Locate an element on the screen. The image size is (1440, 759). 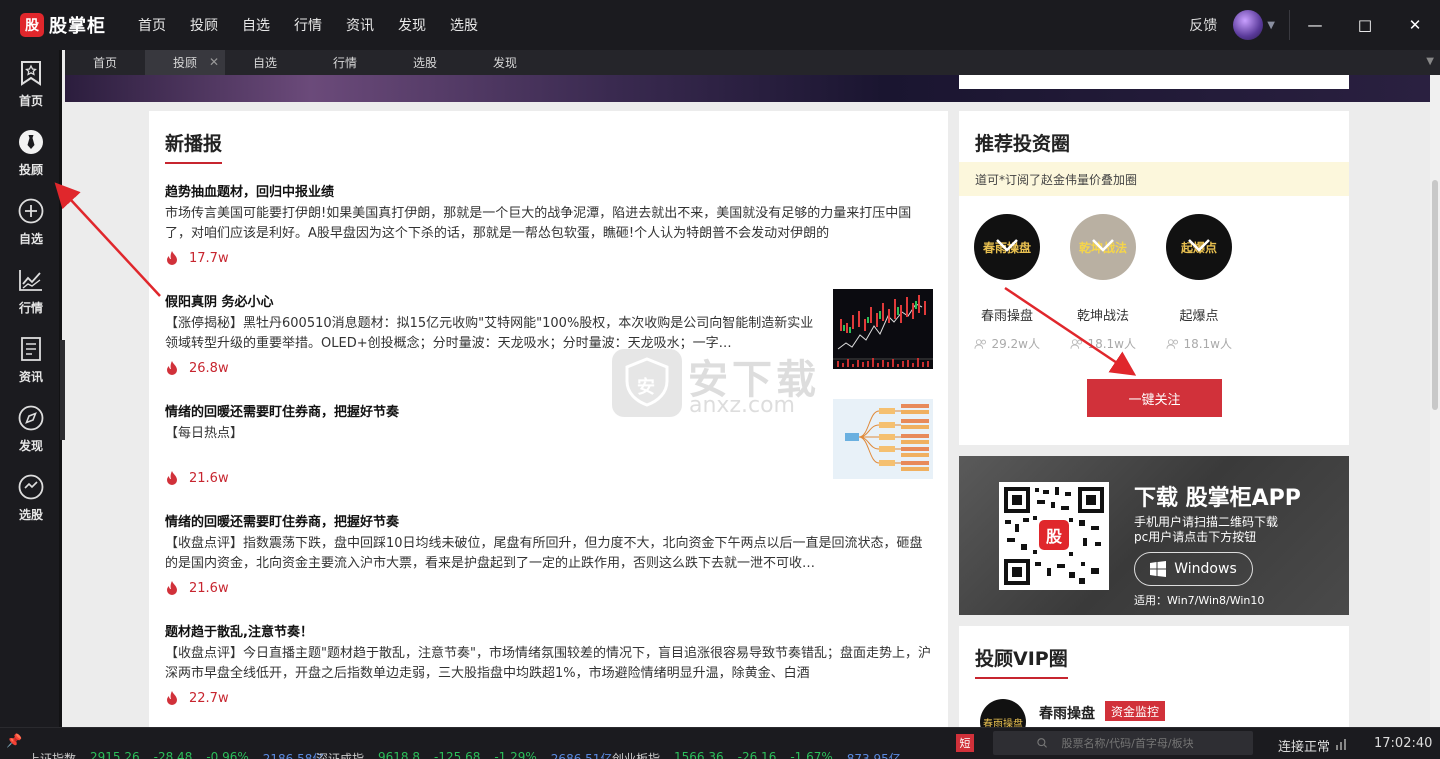
stock-search is located at coordinates (1123, 743).